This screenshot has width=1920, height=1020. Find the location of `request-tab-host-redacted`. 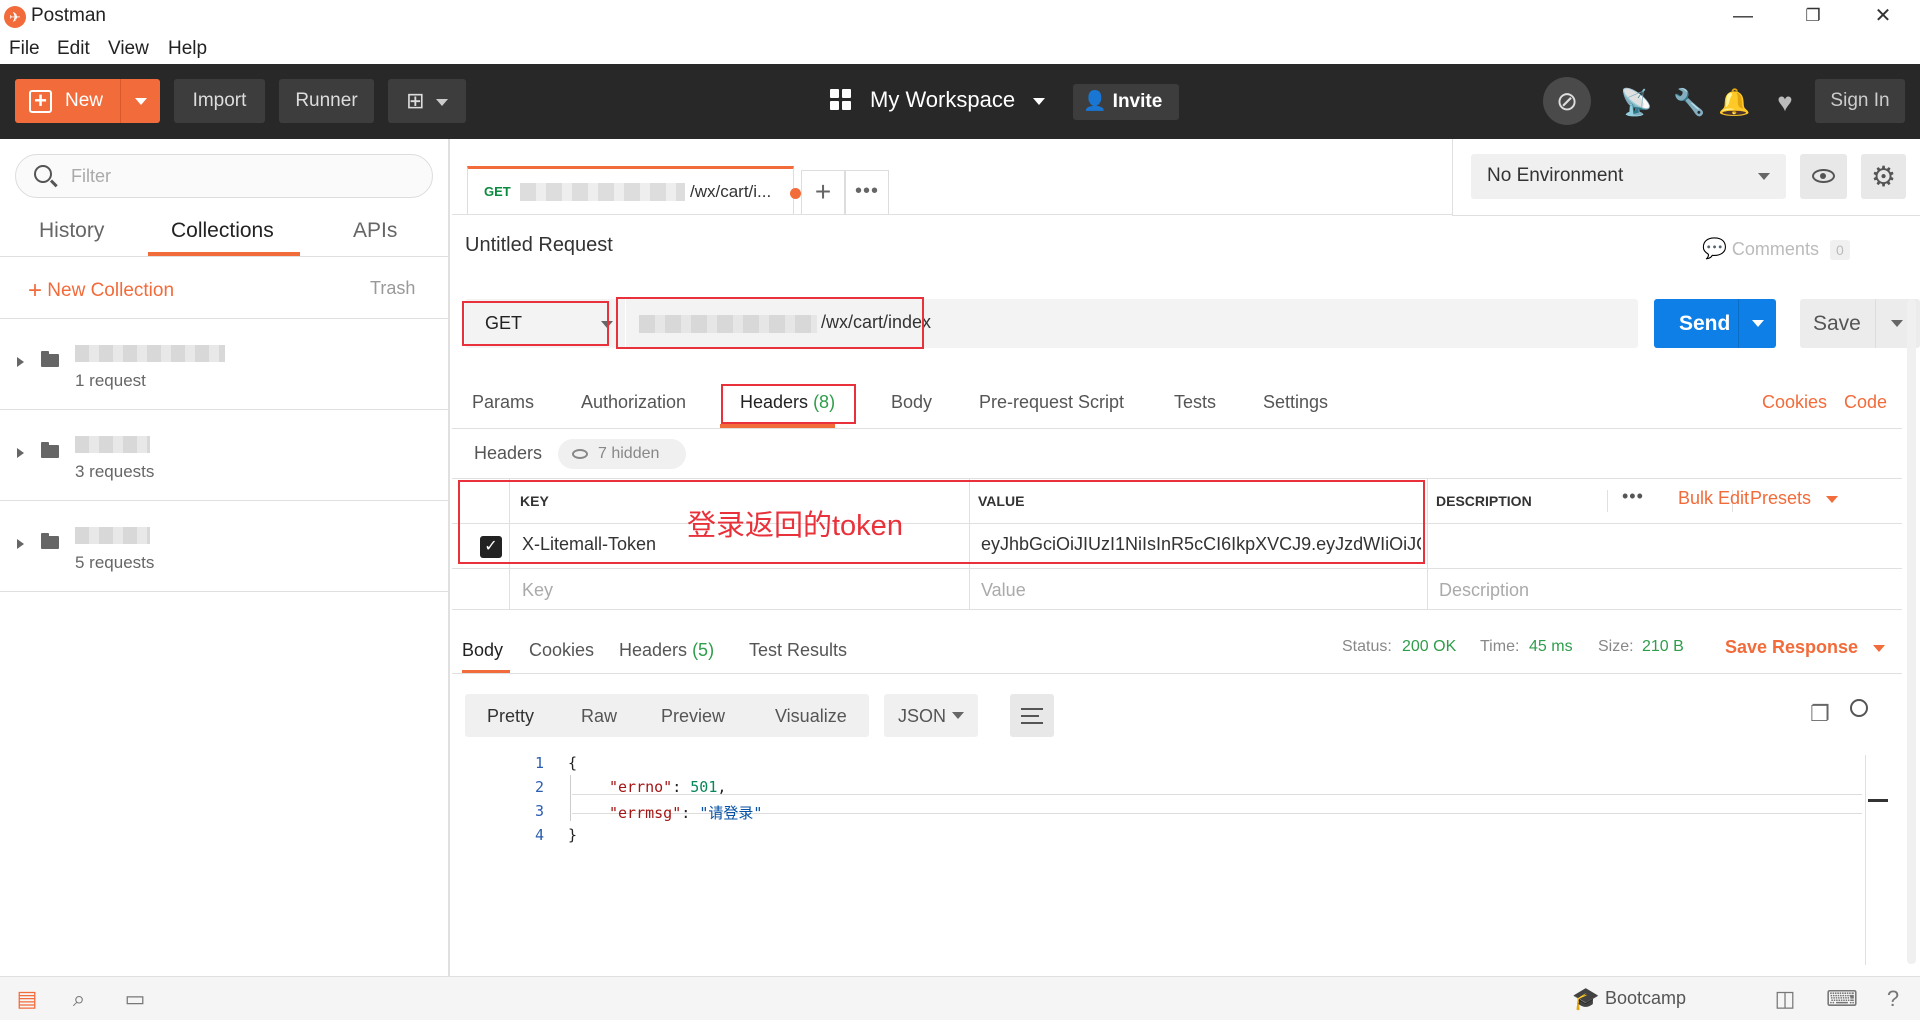

request-tab-host-redacted is located at coordinates (602, 192).